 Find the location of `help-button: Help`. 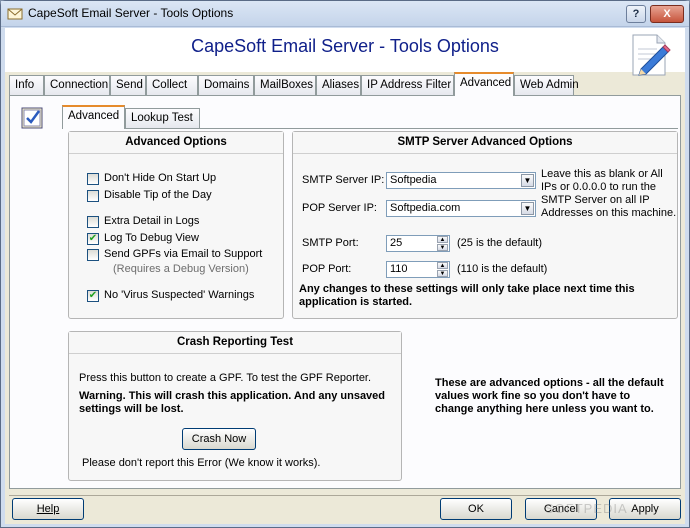

help-button: Help is located at coordinates (48, 509).